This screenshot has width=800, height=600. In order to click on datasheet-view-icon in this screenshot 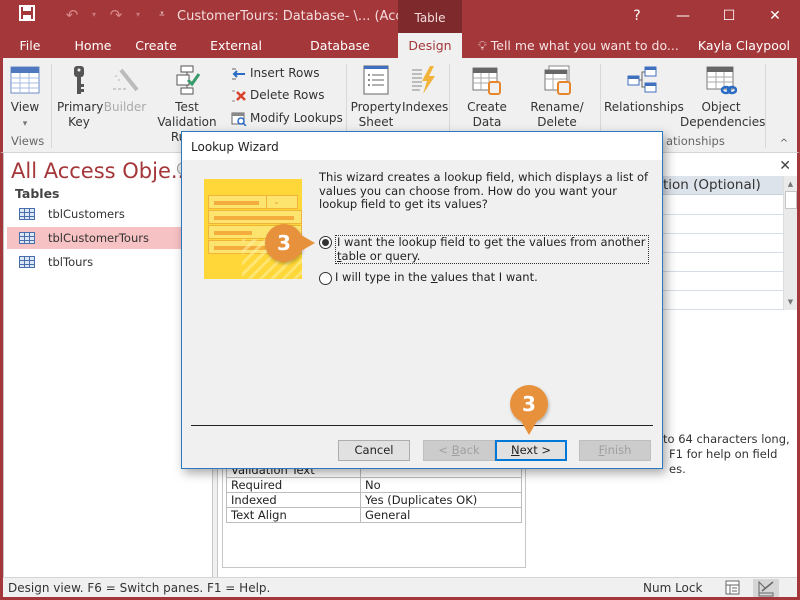, I will do `click(732, 588)`.